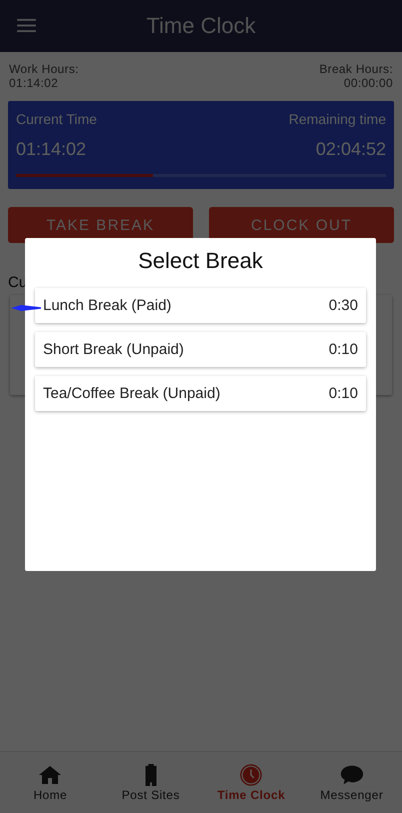 The height and width of the screenshot is (813, 402). I want to click on break-hours-label: Break Hours:, so click(356, 69).